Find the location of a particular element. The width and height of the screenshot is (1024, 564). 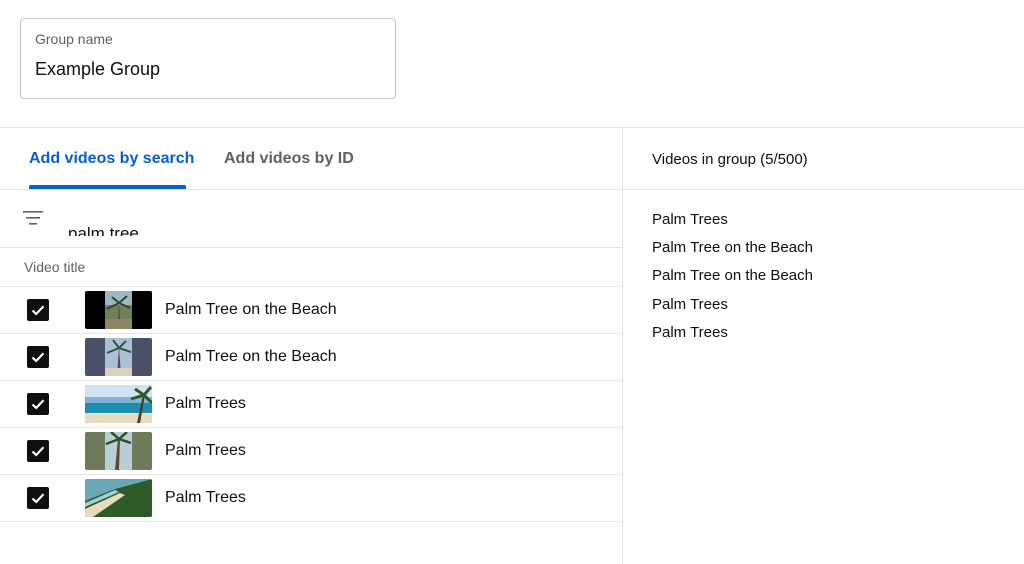

right-header-divider is located at coordinates (823, 189).